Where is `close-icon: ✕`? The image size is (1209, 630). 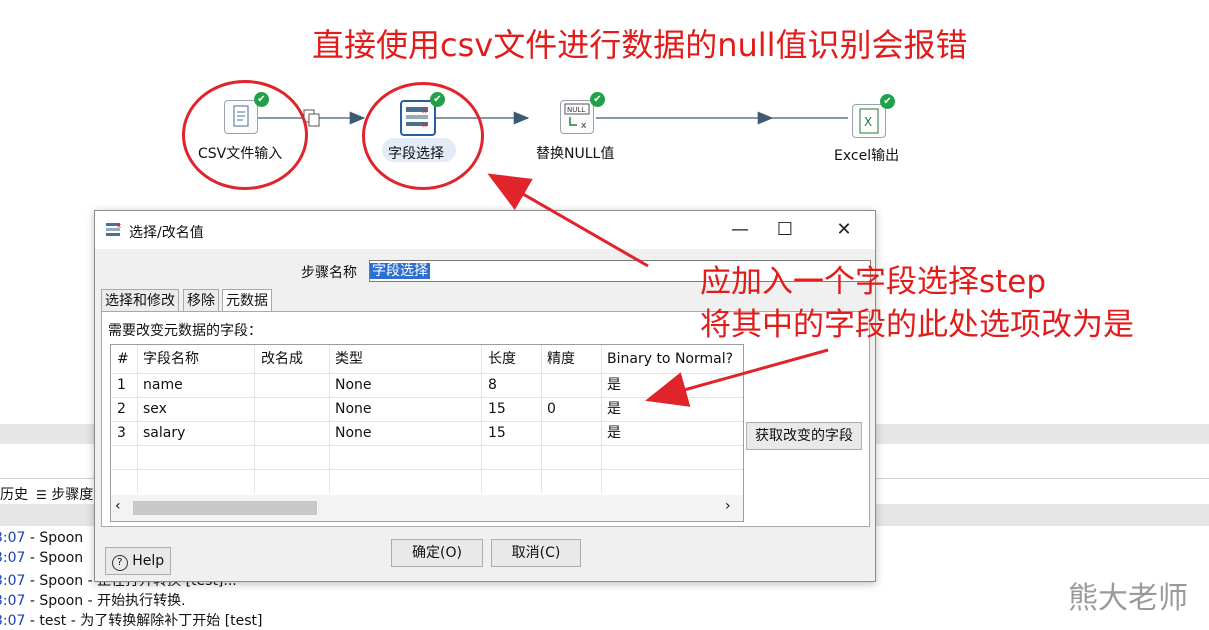
close-icon: ✕ is located at coordinates (844, 230).